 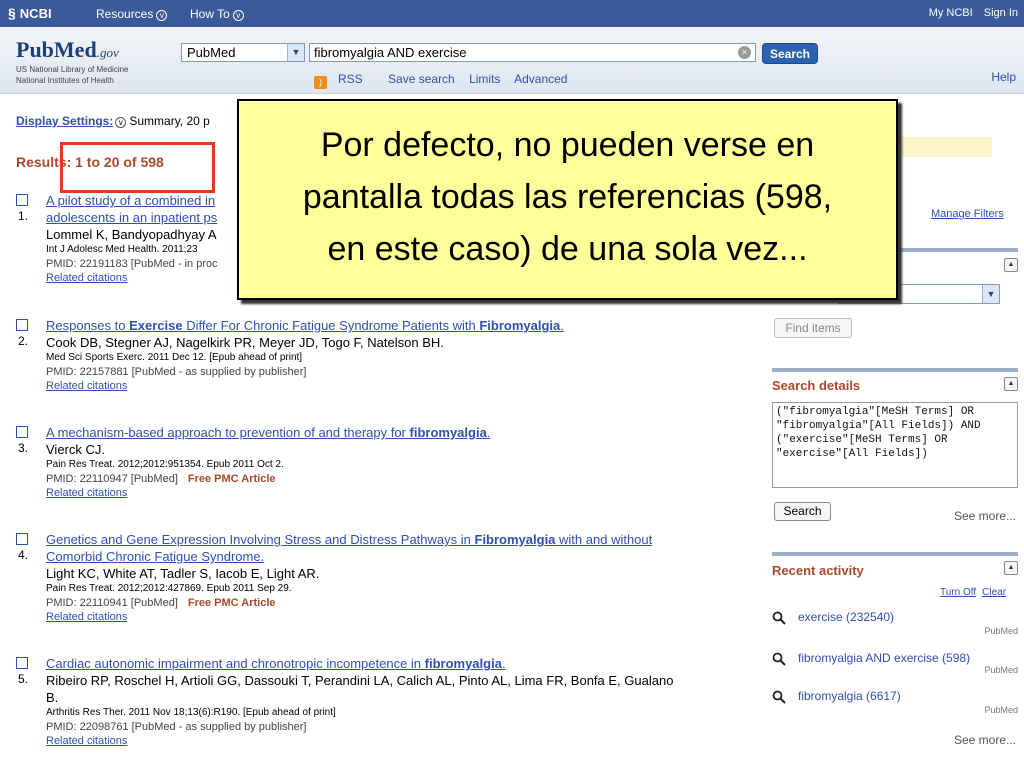 I want to click on search-input: fibromyalgia AND exercise ×, so click(x=532, y=52).